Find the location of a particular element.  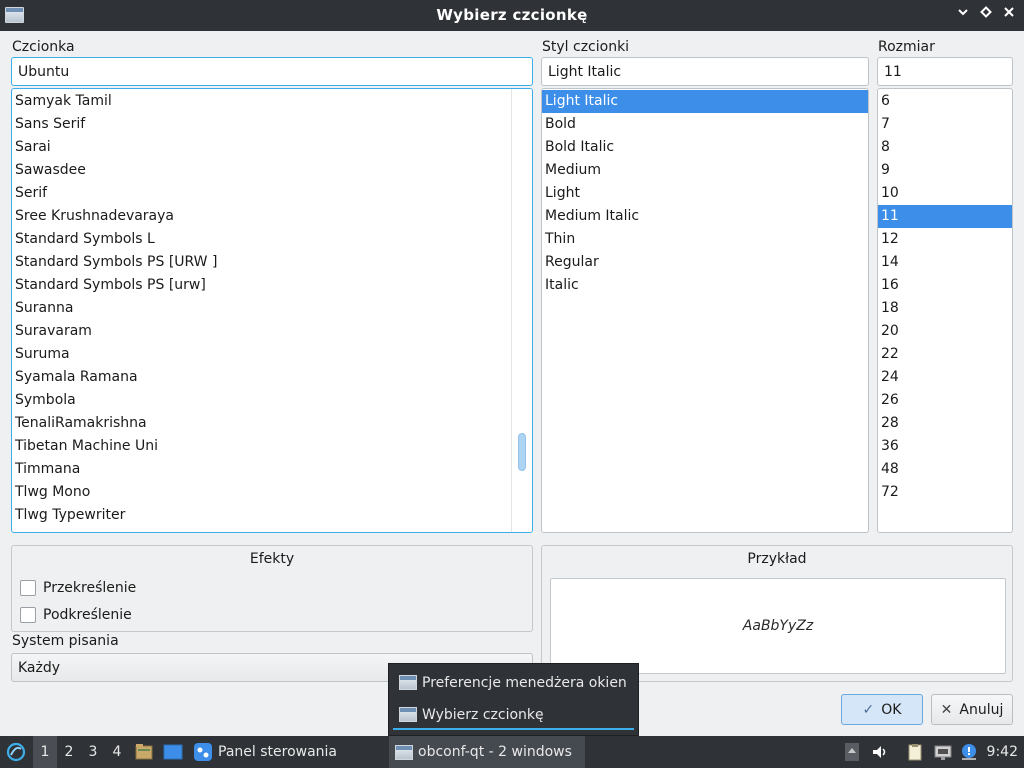

volume-icon is located at coordinates (880, 752).